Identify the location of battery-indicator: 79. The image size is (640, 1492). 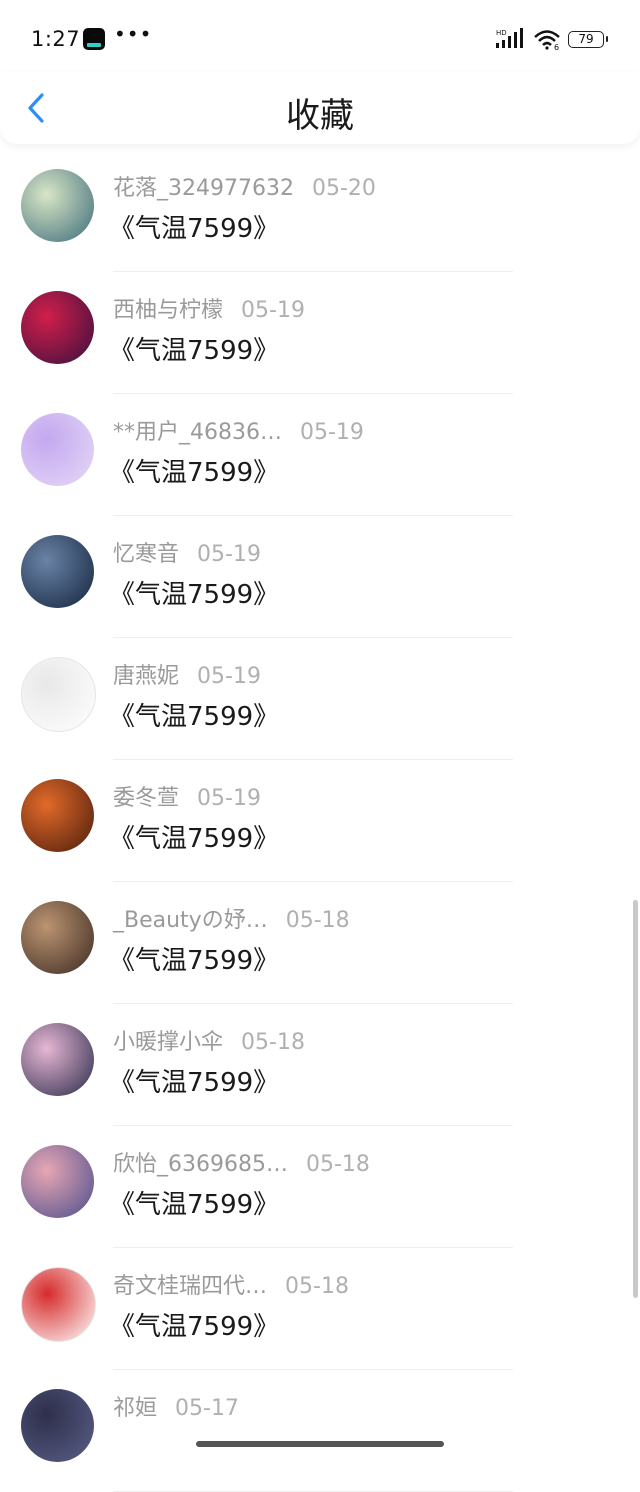
(588, 39).